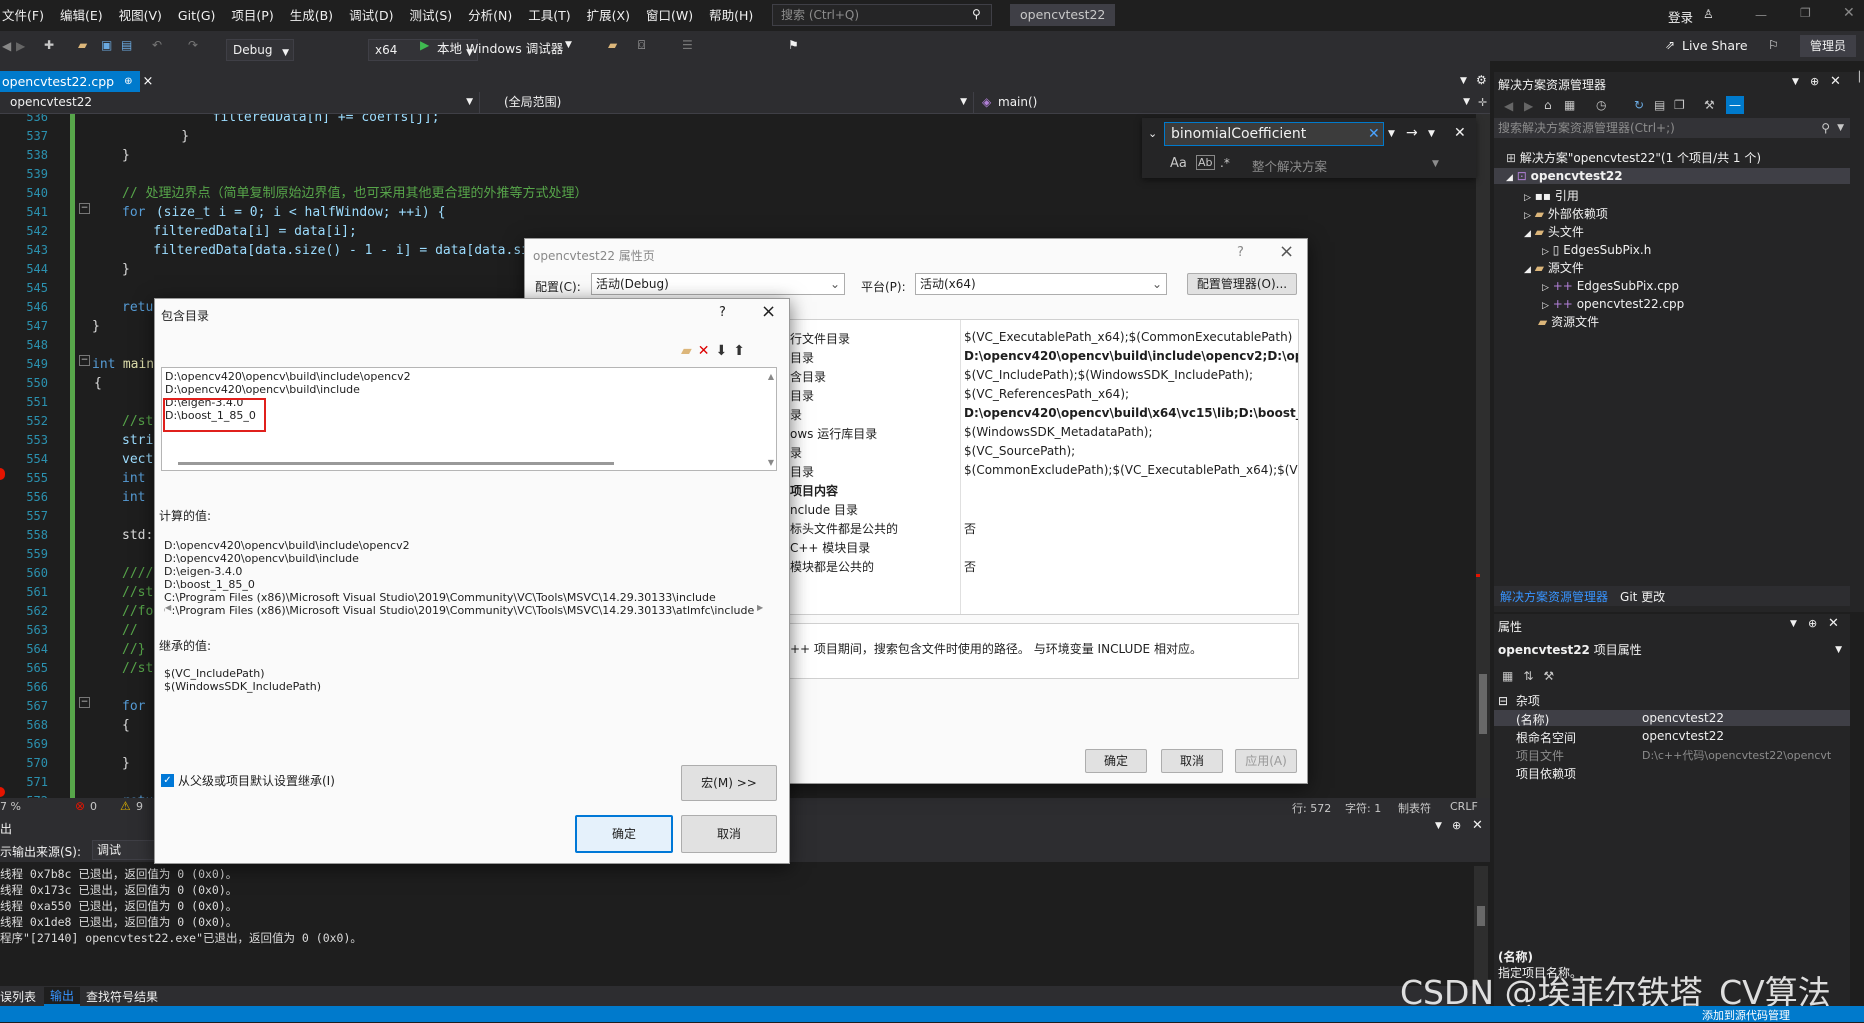 The image size is (1864, 1023). I want to click on close-icon: ×, so click(147, 81).